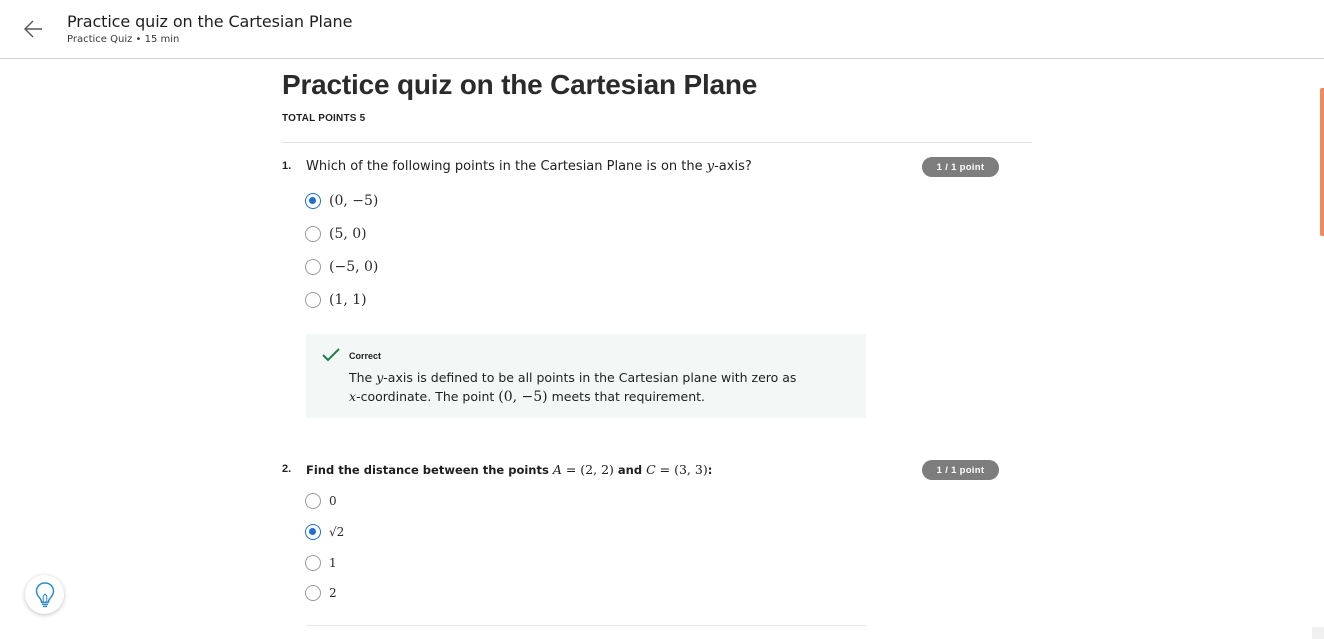  I want to click on feedback-title: Correct, so click(365, 356).